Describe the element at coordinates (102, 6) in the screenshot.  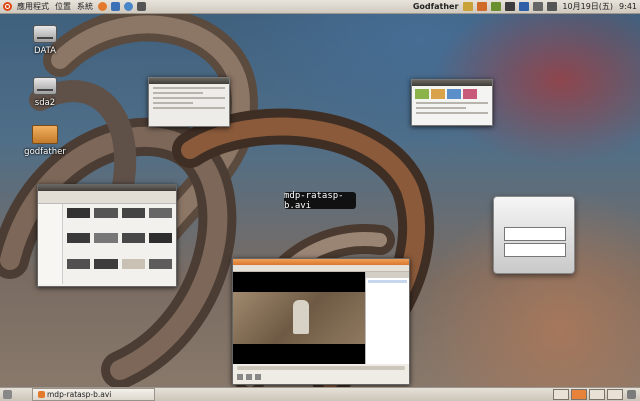
I see `firefox-icon` at that location.